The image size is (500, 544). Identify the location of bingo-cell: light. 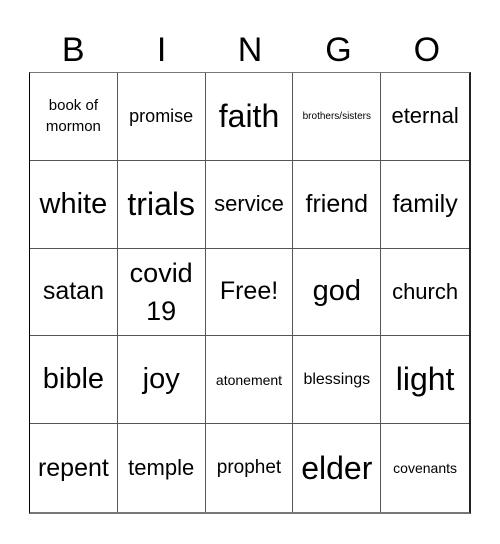
(425, 380).